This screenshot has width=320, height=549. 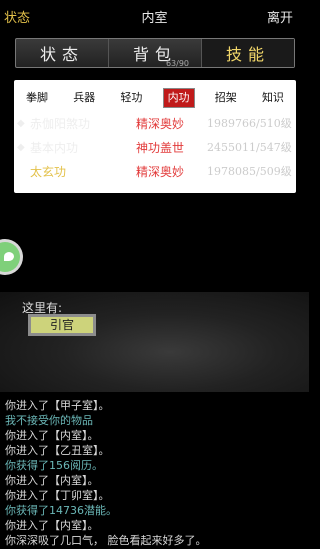 I want to click on skill-row: ◆ 赤伽阳煞功 精深奥妙 1989766/510级, so click(x=154, y=124).